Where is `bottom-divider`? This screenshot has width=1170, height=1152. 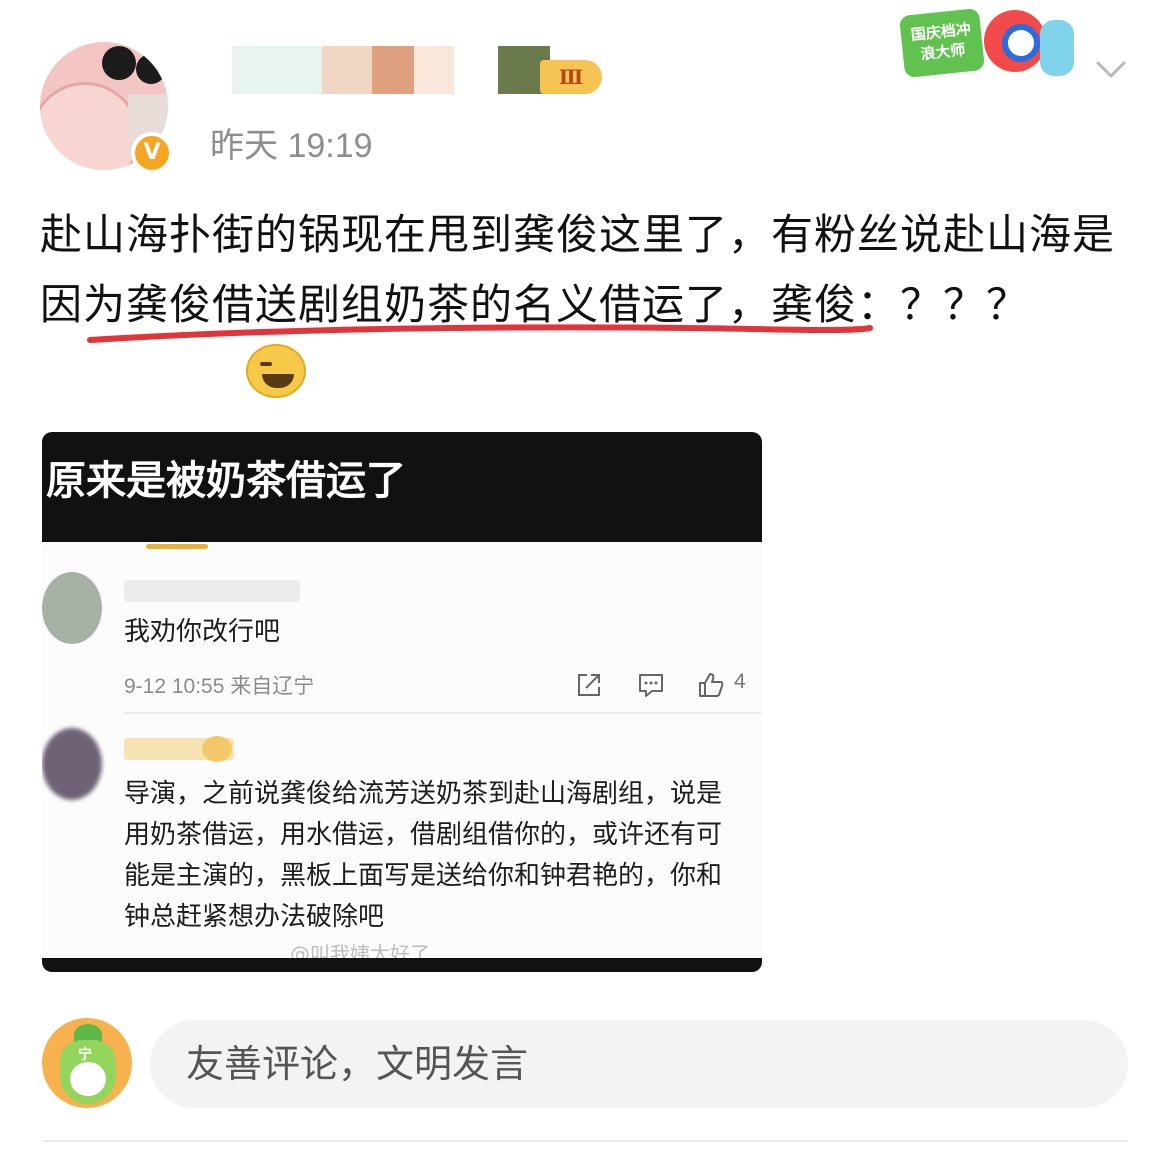
bottom-divider is located at coordinates (585, 1141).